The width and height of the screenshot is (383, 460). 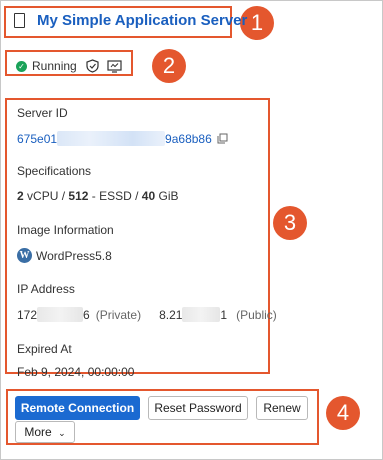 What do you see at coordinates (111, 138) in the screenshot?
I see `server-id-redacted` at bounding box center [111, 138].